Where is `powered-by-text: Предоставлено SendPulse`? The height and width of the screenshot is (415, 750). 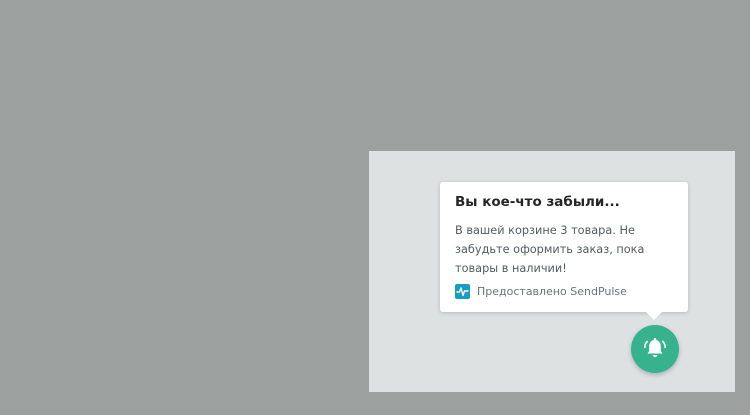 powered-by-text: Предоставлено SendPulse is located at coordinates (552, 291).